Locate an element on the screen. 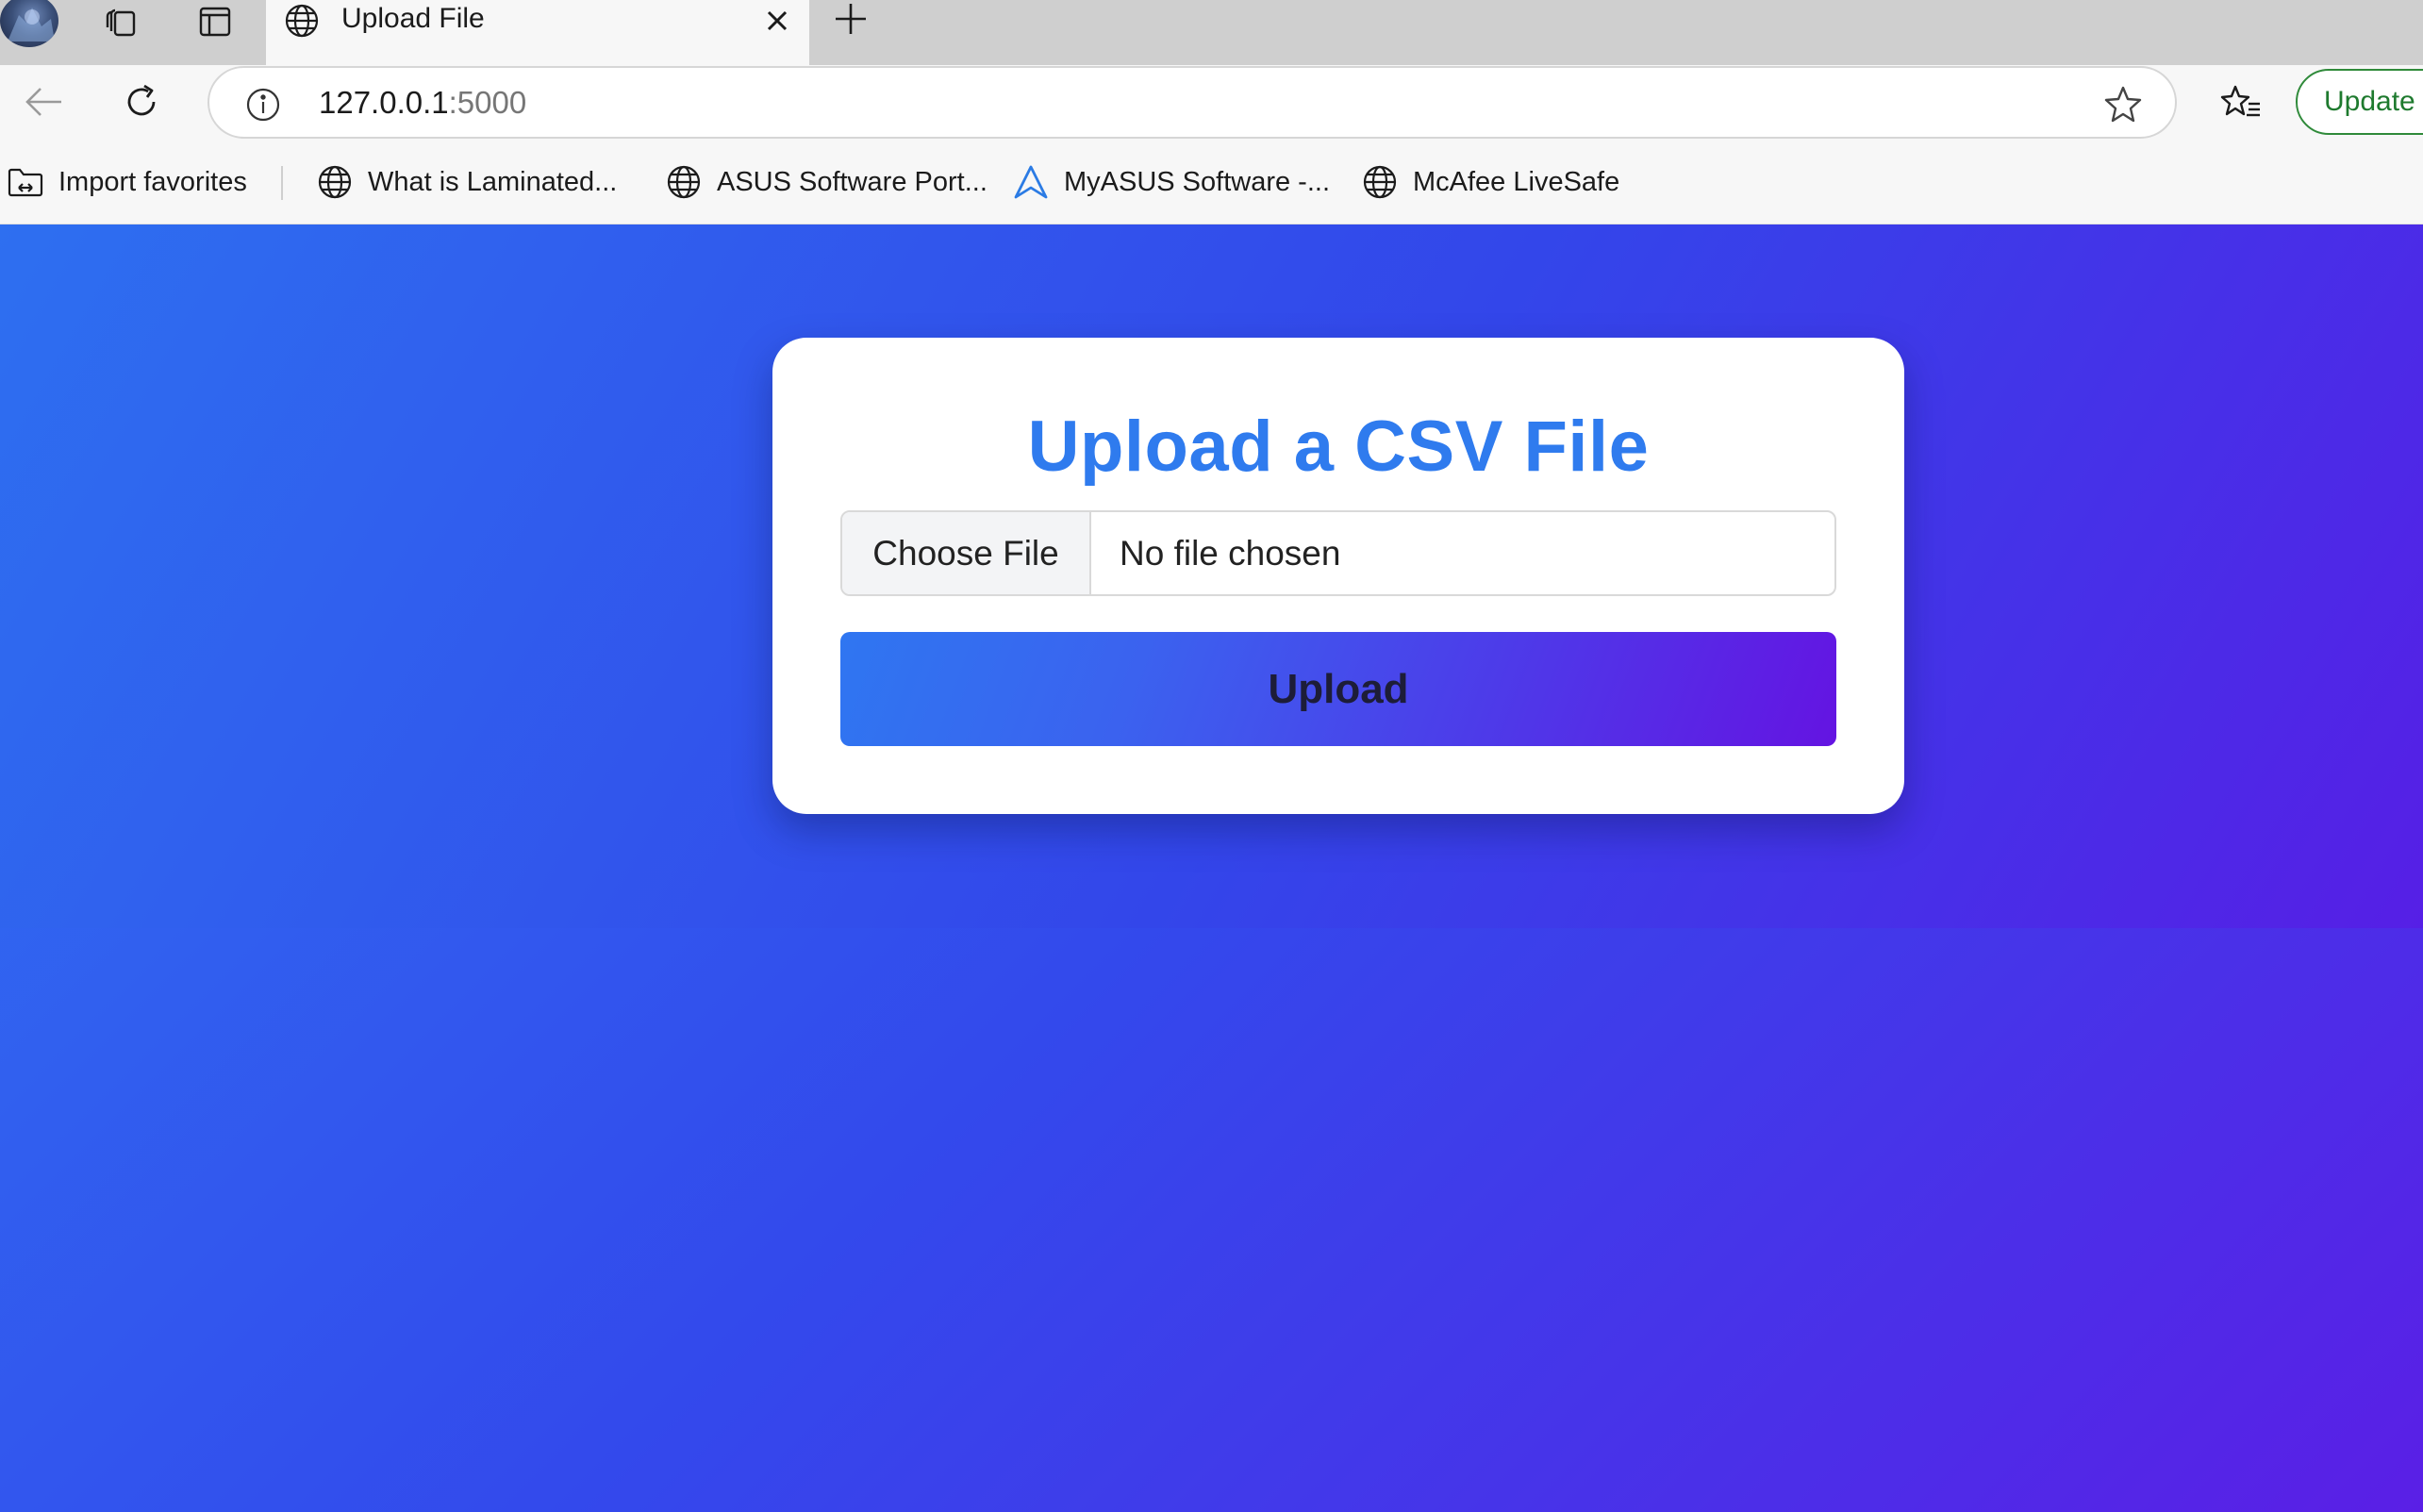 The width and height of the screenshot is (2423, 1512). favorite-import-favorites: Import favorites is located at coordinates (126, 182).